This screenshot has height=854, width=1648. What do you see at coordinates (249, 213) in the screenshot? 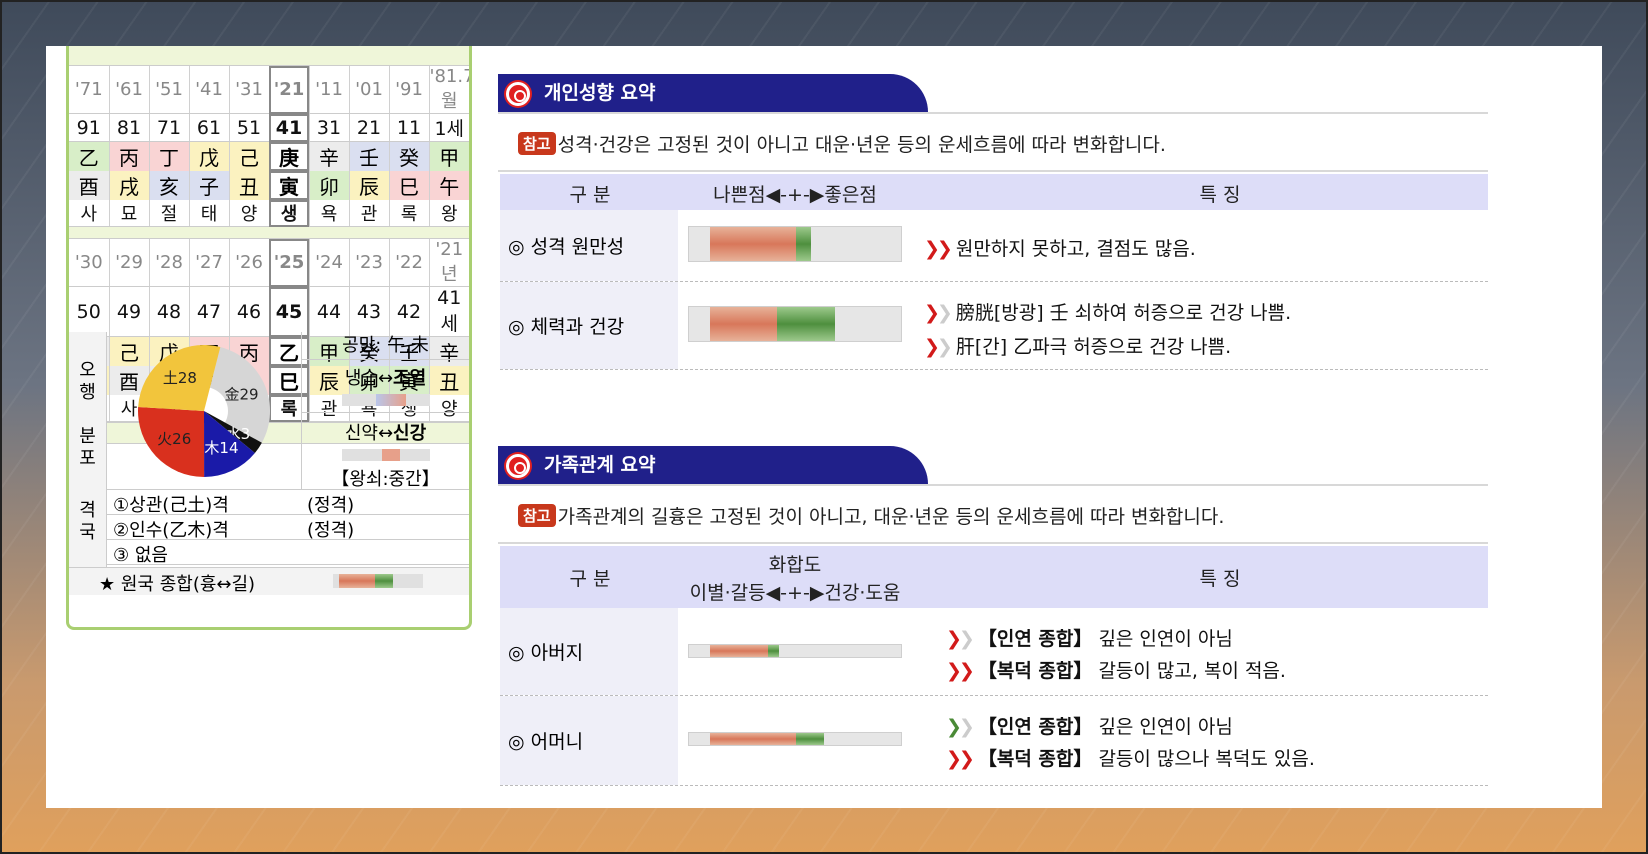
I see `daeun-stage-cell: 양` at bounding box center [249, 213].